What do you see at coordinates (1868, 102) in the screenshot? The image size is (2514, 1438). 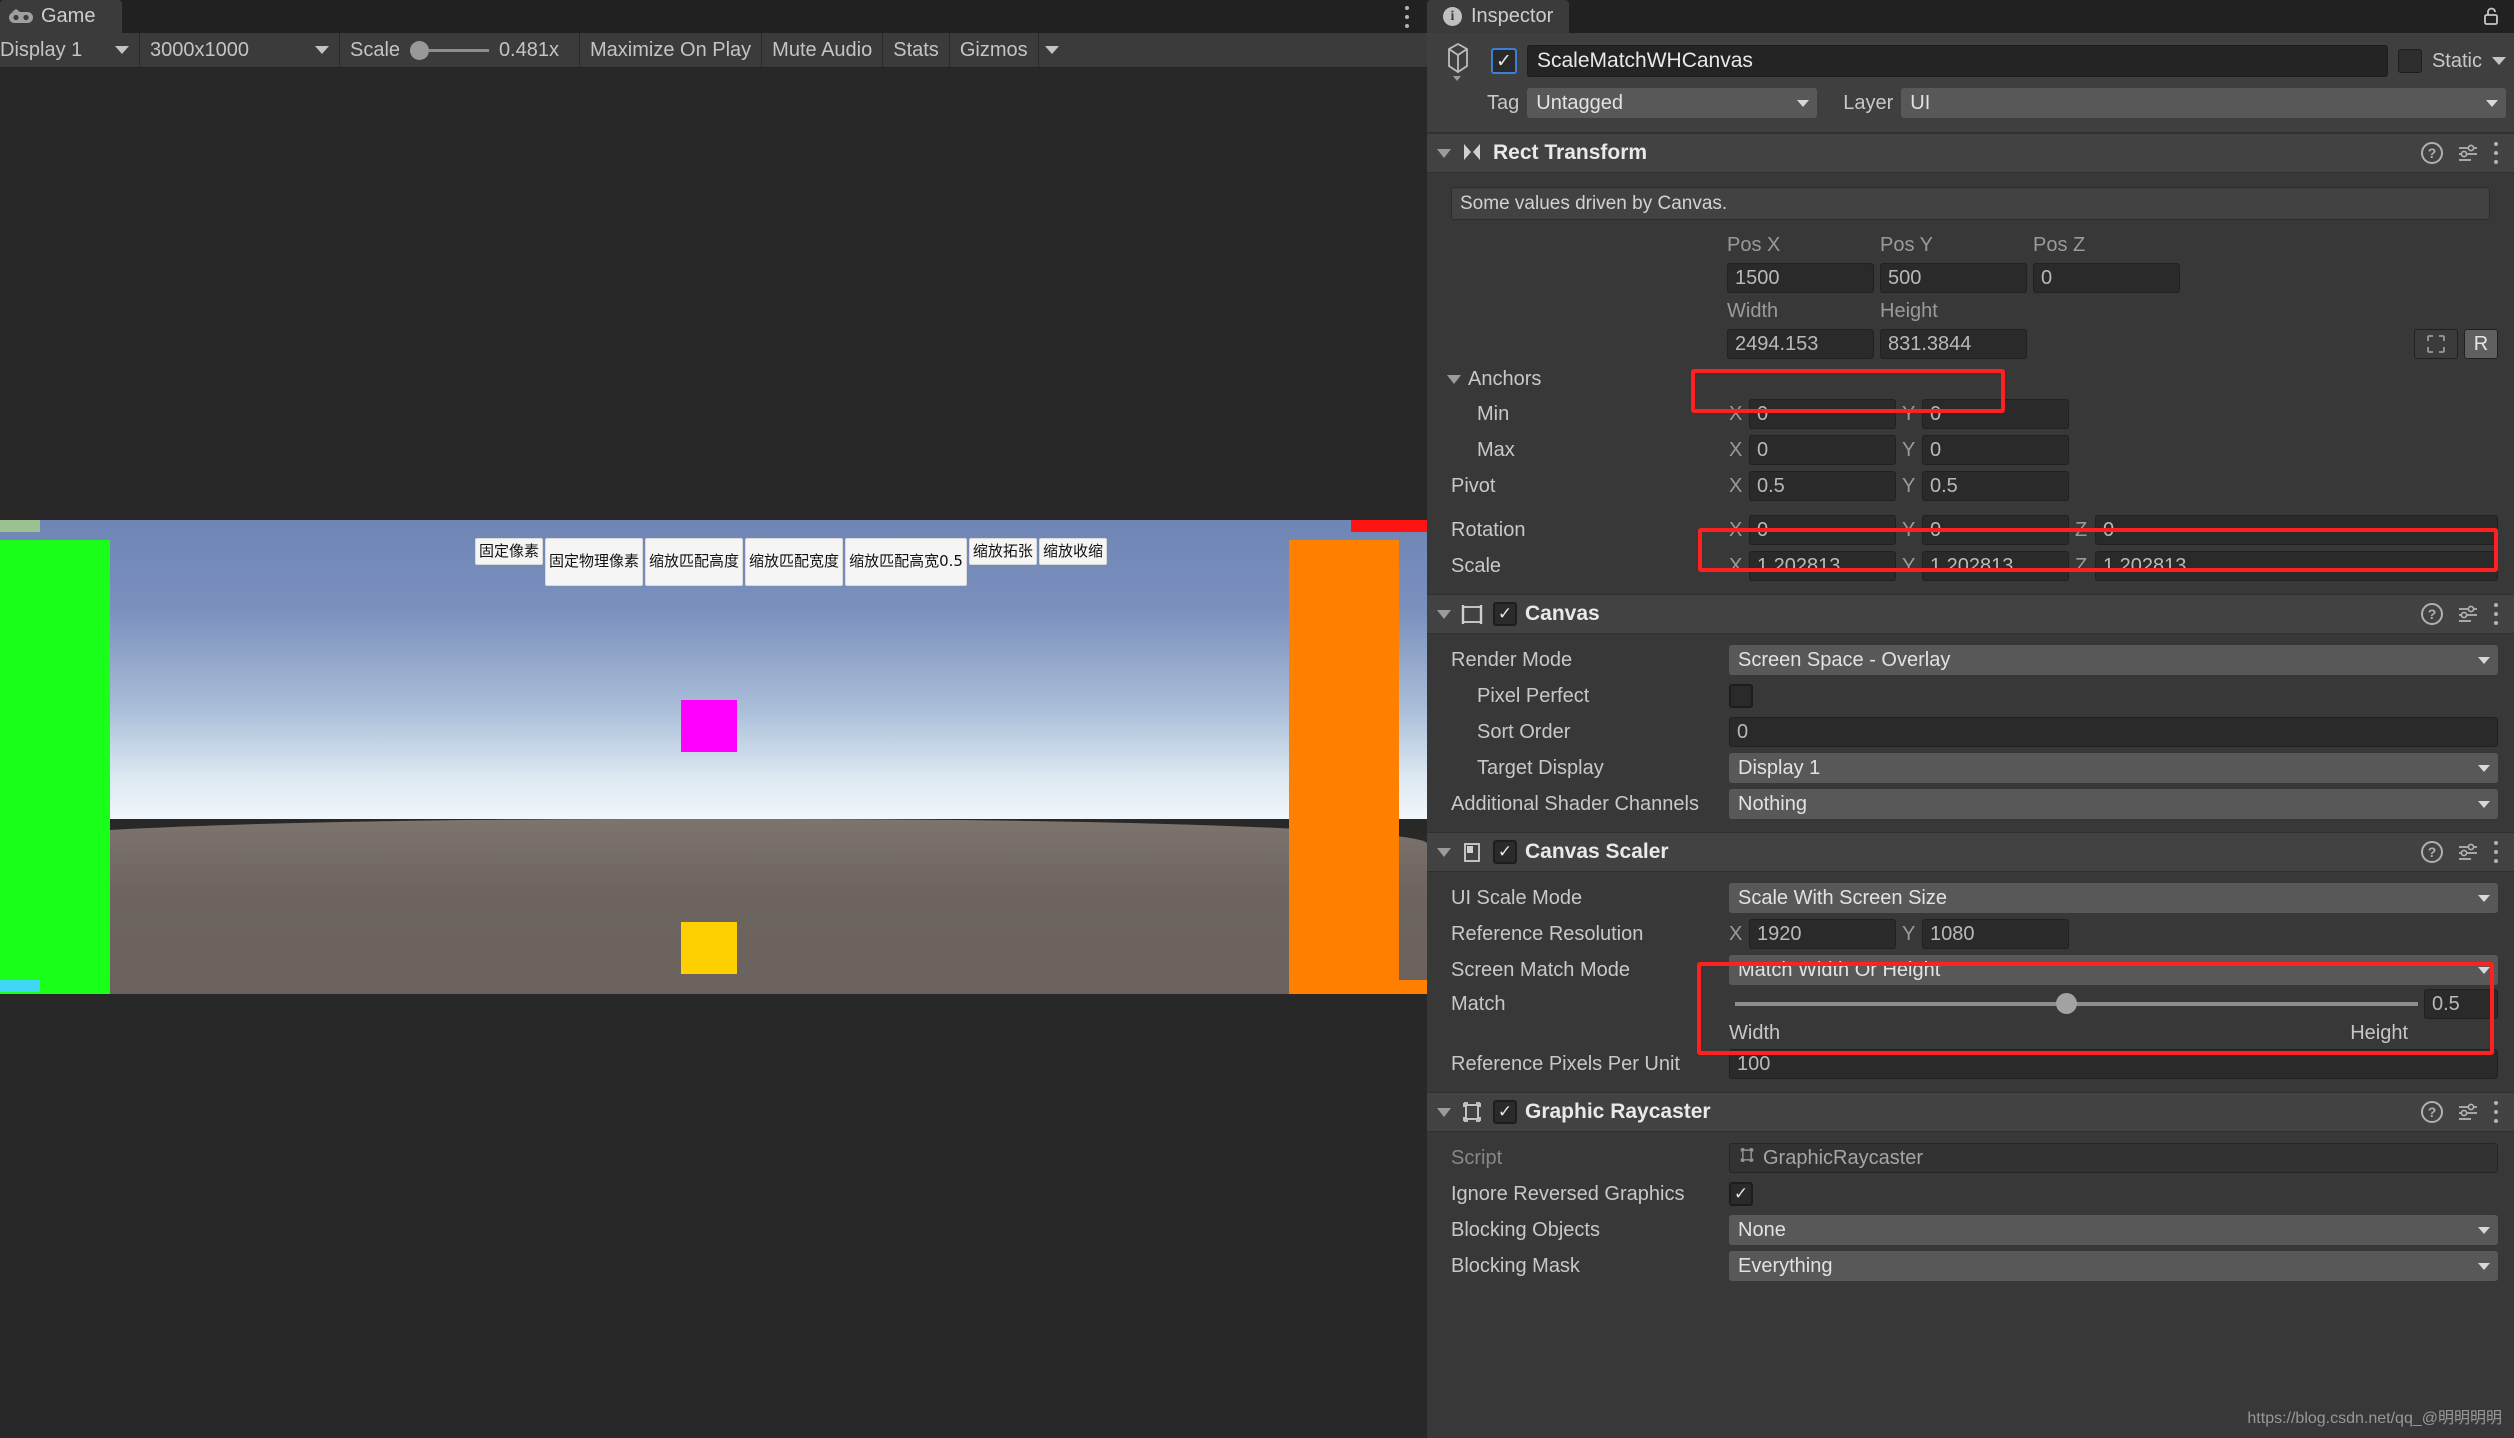 I see `layer-label: Layer` at bounding box center [1868, 102].